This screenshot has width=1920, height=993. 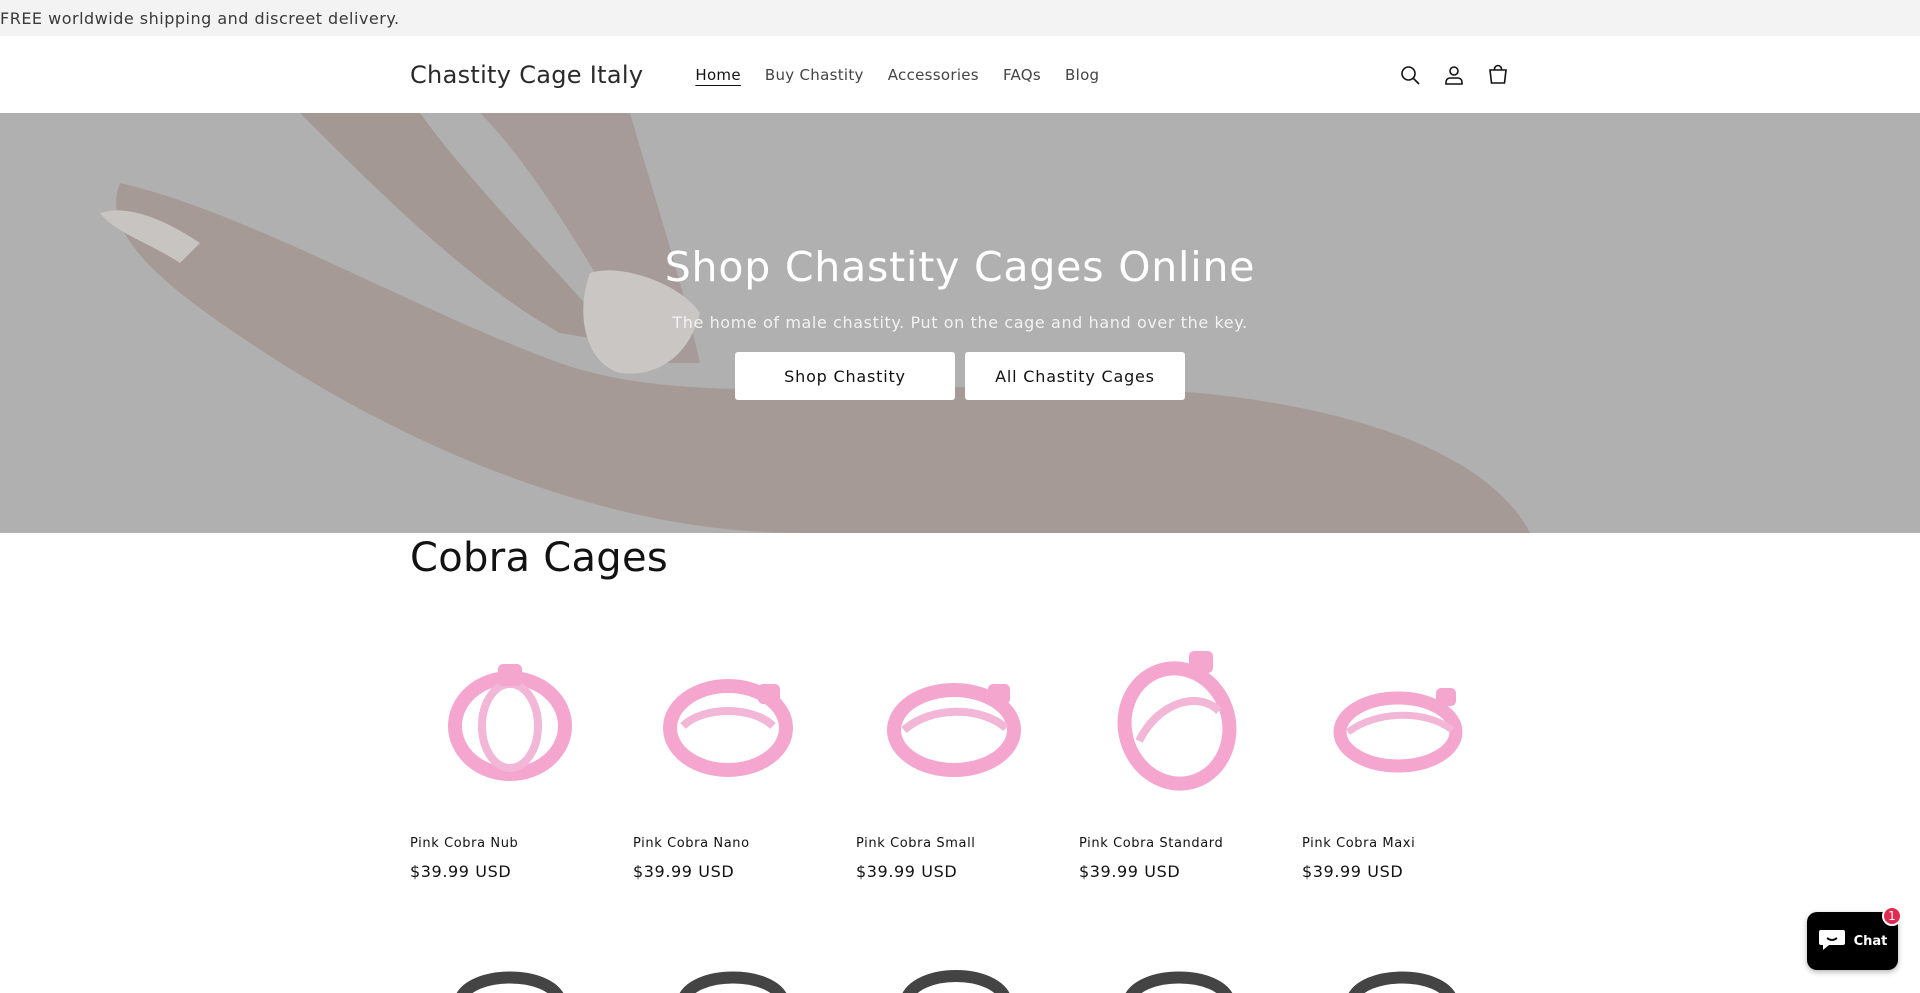 I want to click on site-logo: Chastity Cage Italy, so click(x=526, y=75).